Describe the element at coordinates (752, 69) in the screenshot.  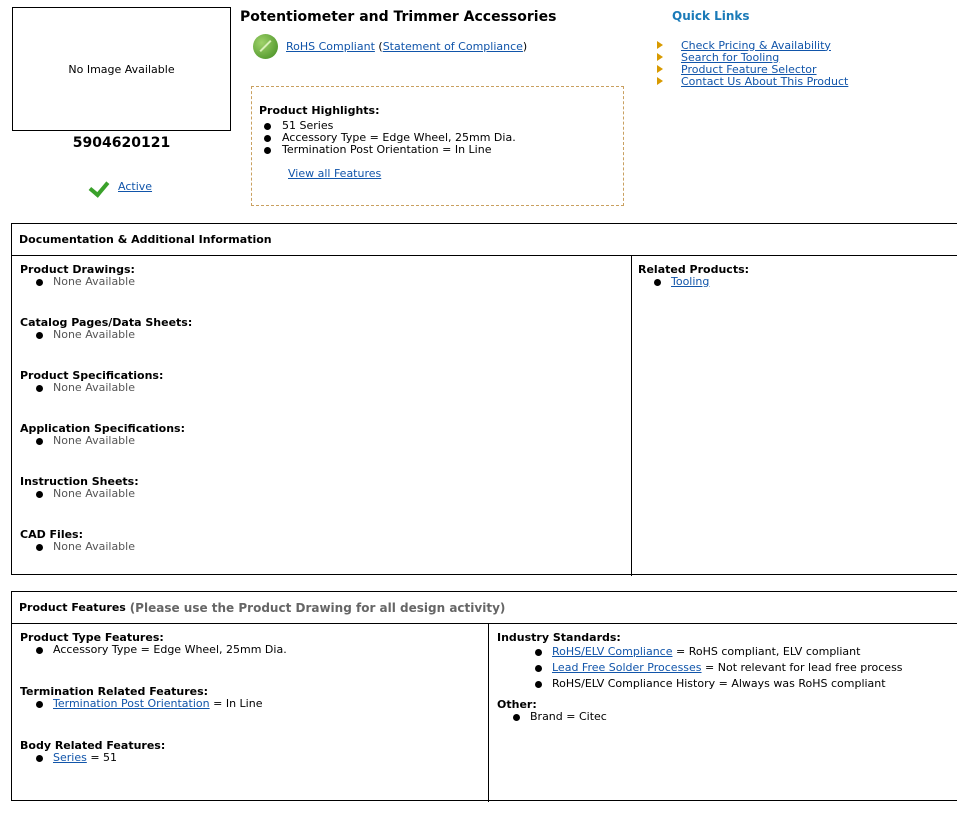
I see `quick-link-item: Product Feature Selector` at that location.